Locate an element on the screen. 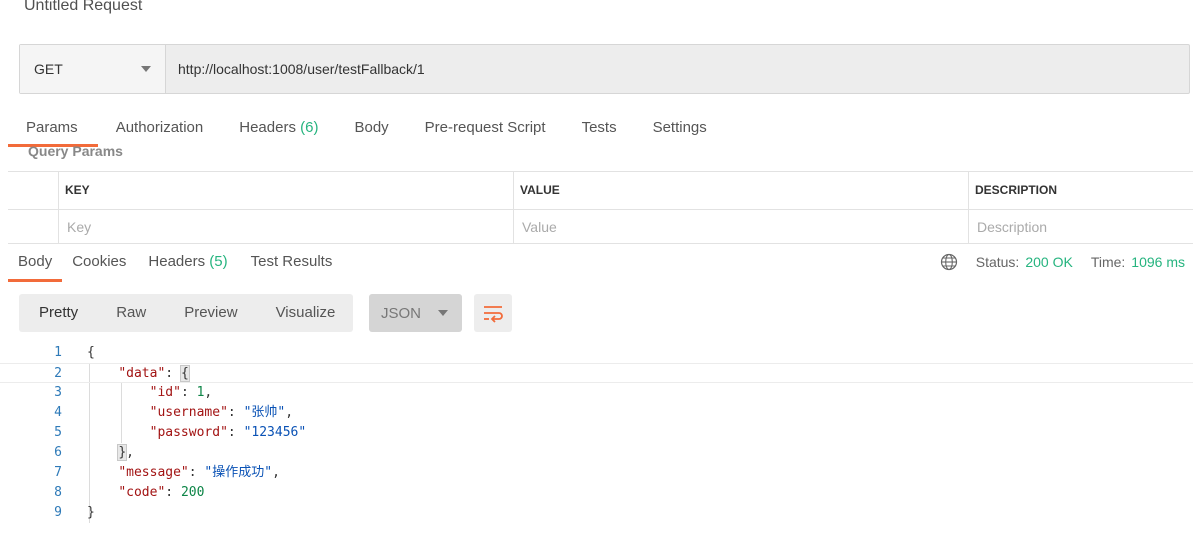  tab-settings: Settings is located at coordinates (680, 128).